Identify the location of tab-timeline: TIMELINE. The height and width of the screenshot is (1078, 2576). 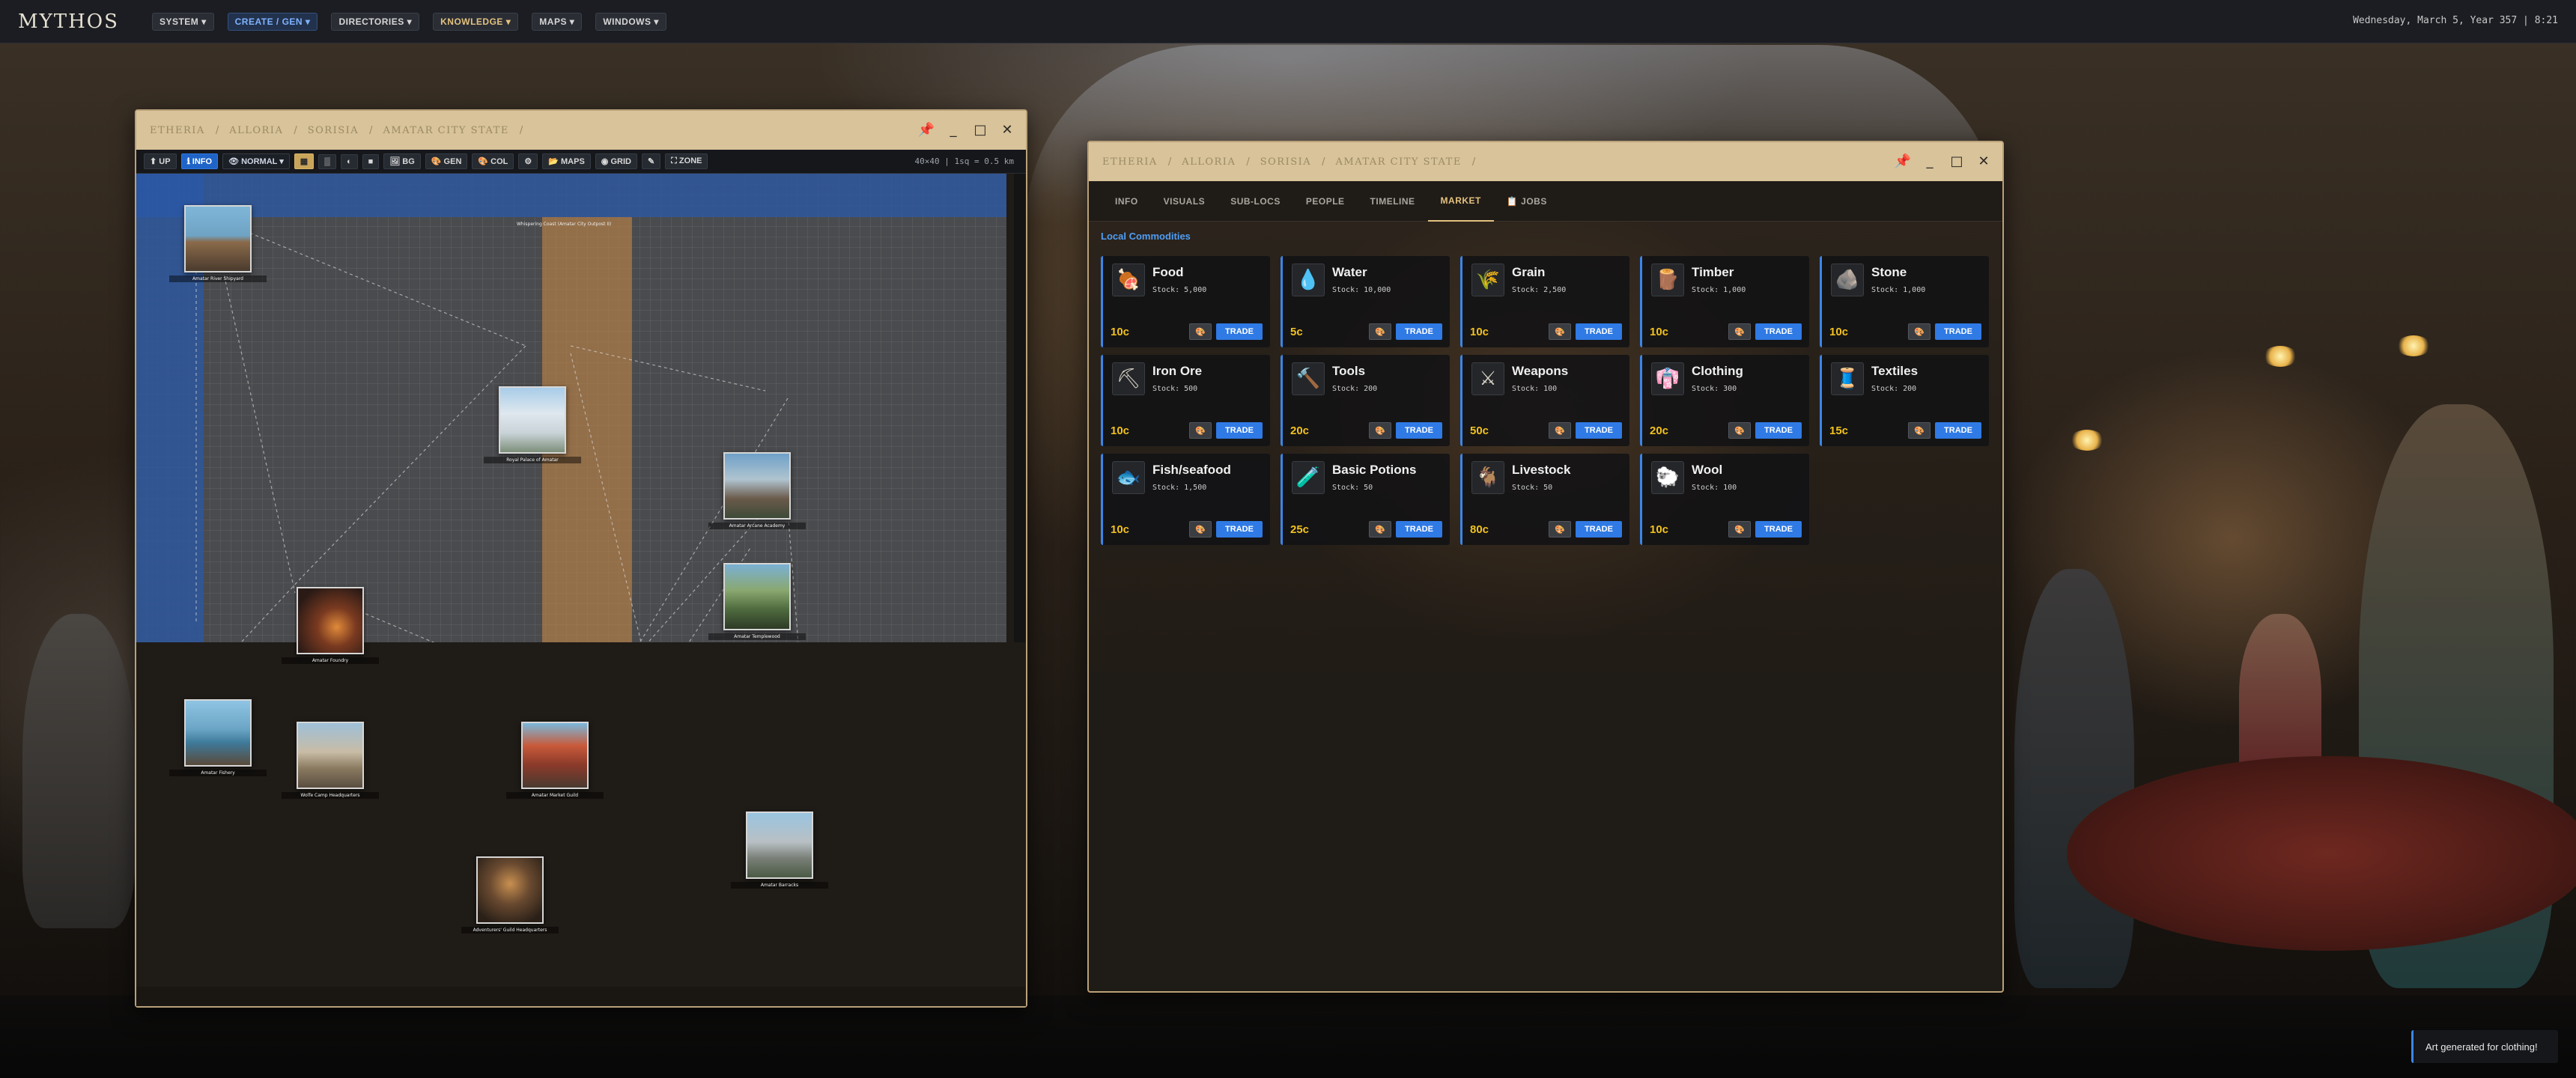
(1393, 201).